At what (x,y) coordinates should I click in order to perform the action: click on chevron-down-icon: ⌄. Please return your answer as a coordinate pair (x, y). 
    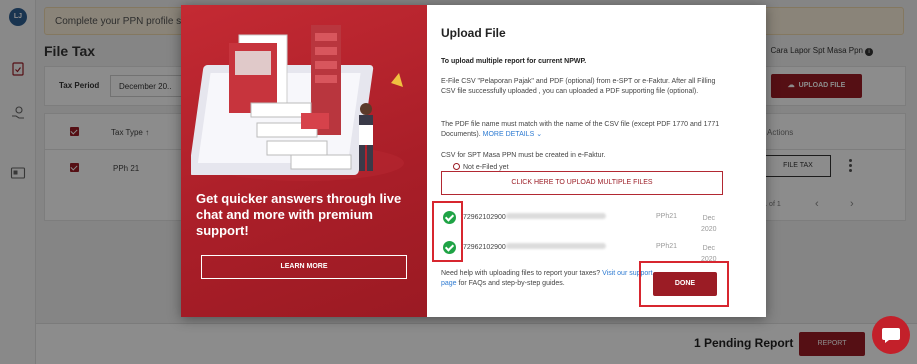
    Looking at the image, I should click on (539, 134).